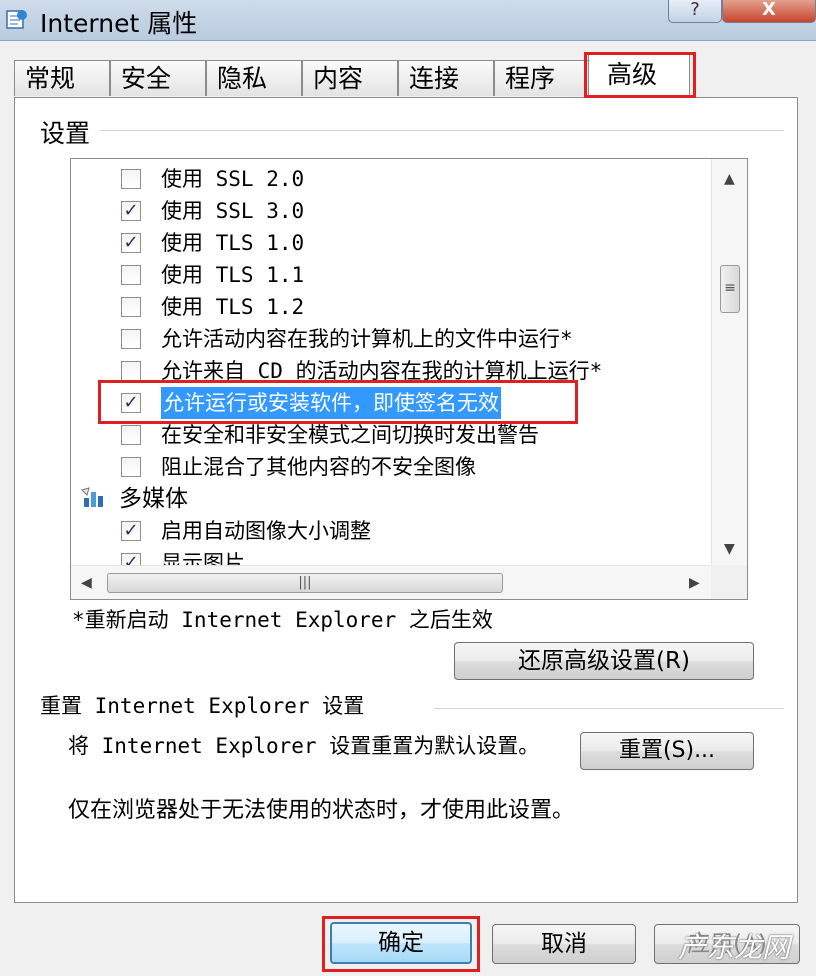 The image size is (816, 976). I want to click on tab-programs: 程序, so click(542, 78).